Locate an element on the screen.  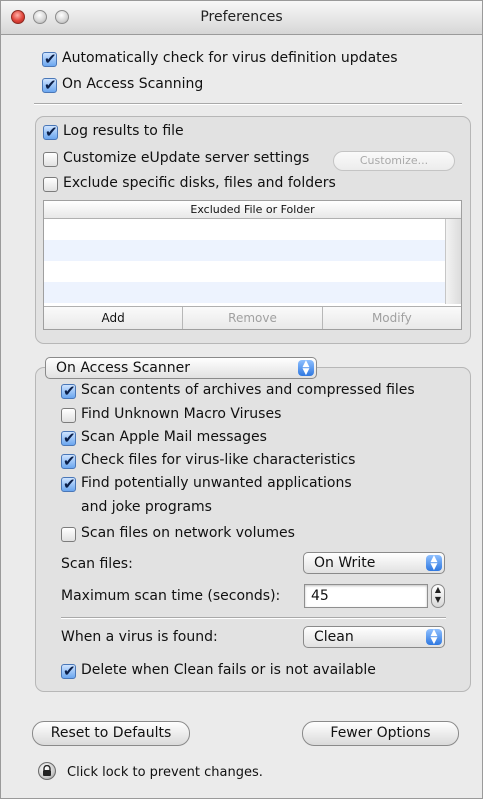
virus-like-checkbox is located at coordinates (68, 461).